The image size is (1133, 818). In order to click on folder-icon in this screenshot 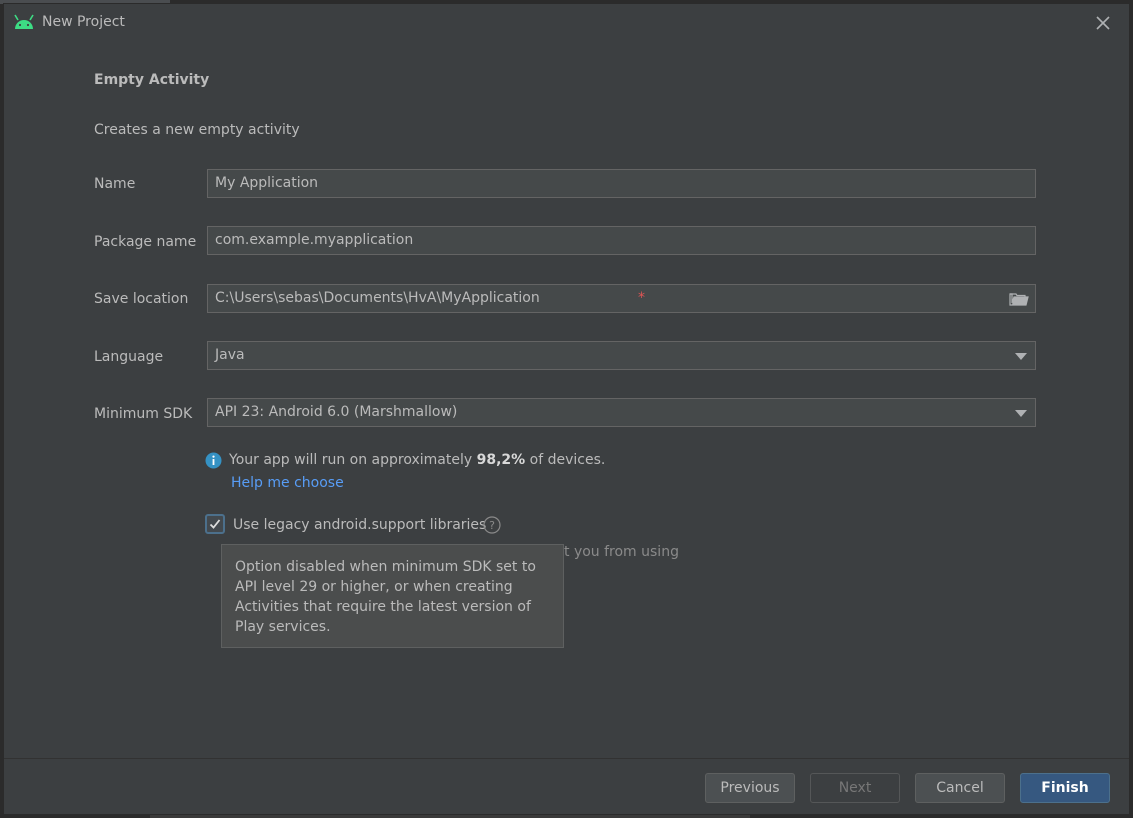, I will do `click(1019, 299)`.